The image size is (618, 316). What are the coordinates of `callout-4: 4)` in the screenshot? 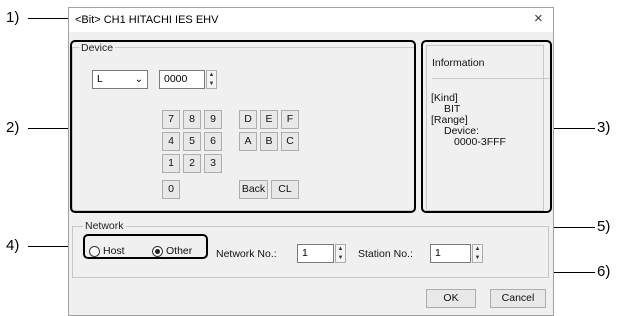 It's located at (13, 245).